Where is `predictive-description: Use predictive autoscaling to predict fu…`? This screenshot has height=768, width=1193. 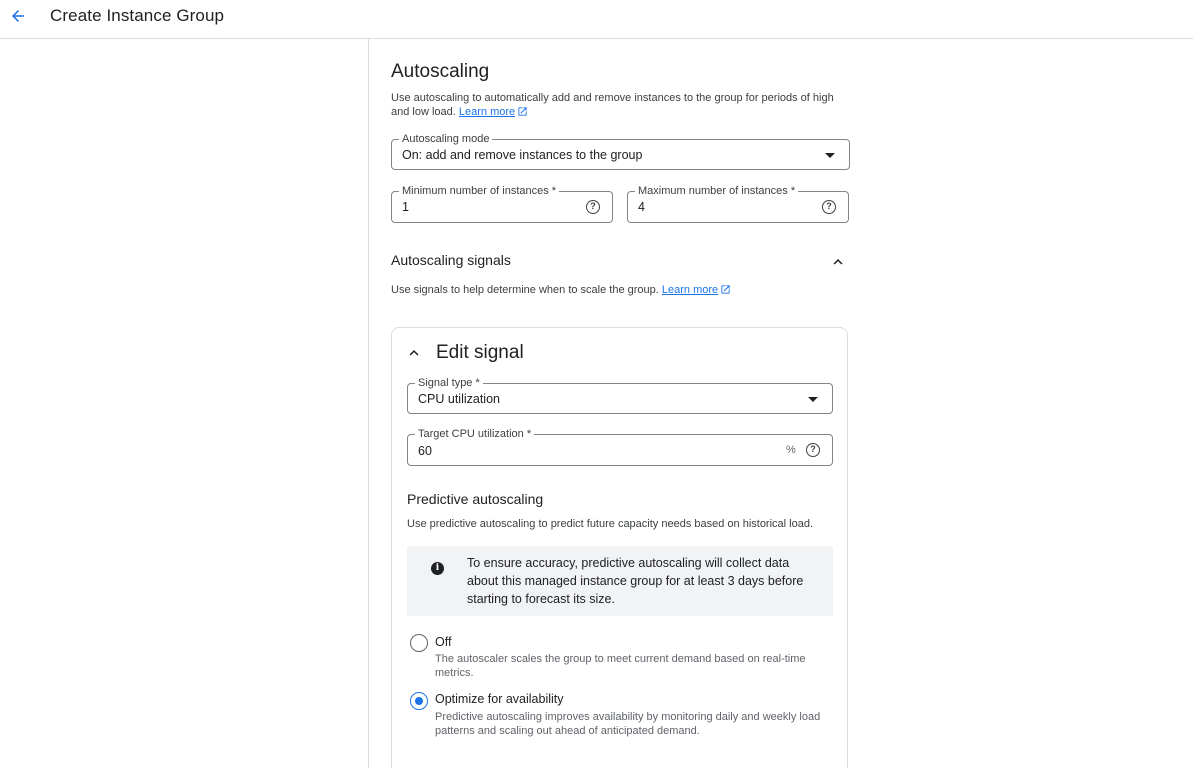 predictive-description: Use predictive autoscaling to predict fu… is located at coordinates (610, 524).